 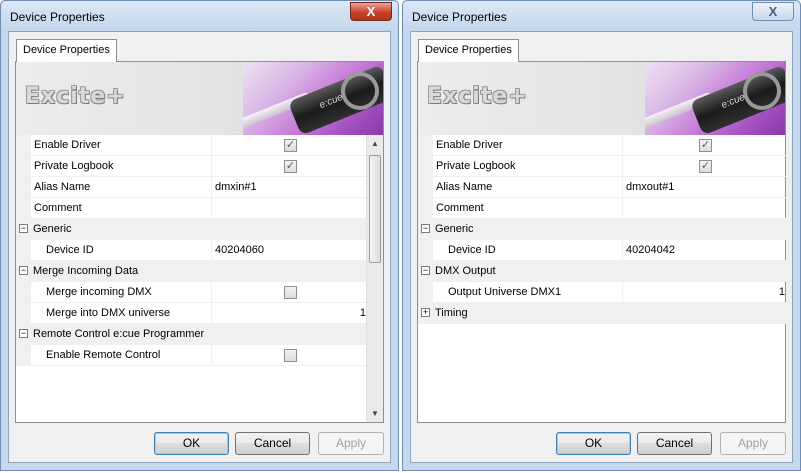 I want to click on scroll-down-arrow-icon: ▼, so click(x=375, y=413).